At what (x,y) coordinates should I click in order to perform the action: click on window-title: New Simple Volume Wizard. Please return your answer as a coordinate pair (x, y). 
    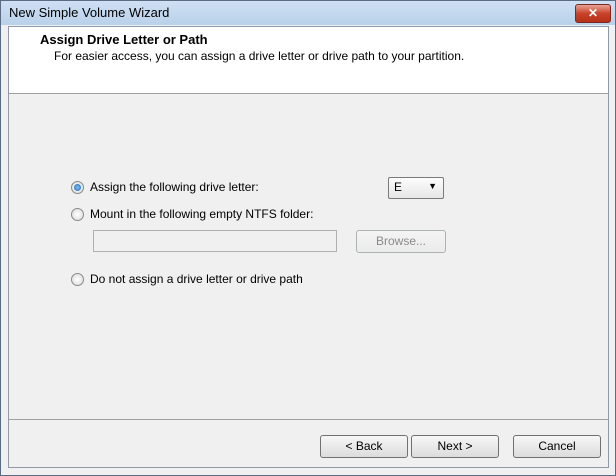
    Looking at the image, I should click on (89, 12).